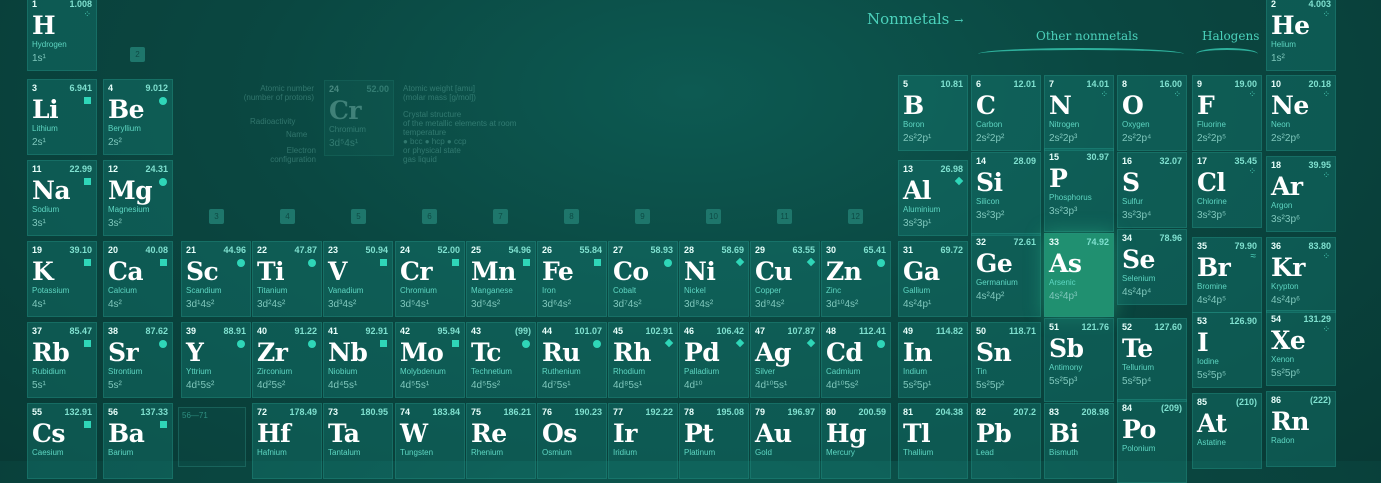 The width and height of the screenshot is (1381, 483). I want to click on element-helium: 2 4.003 He Helium 1s² ⁘, so click(1301, 35).